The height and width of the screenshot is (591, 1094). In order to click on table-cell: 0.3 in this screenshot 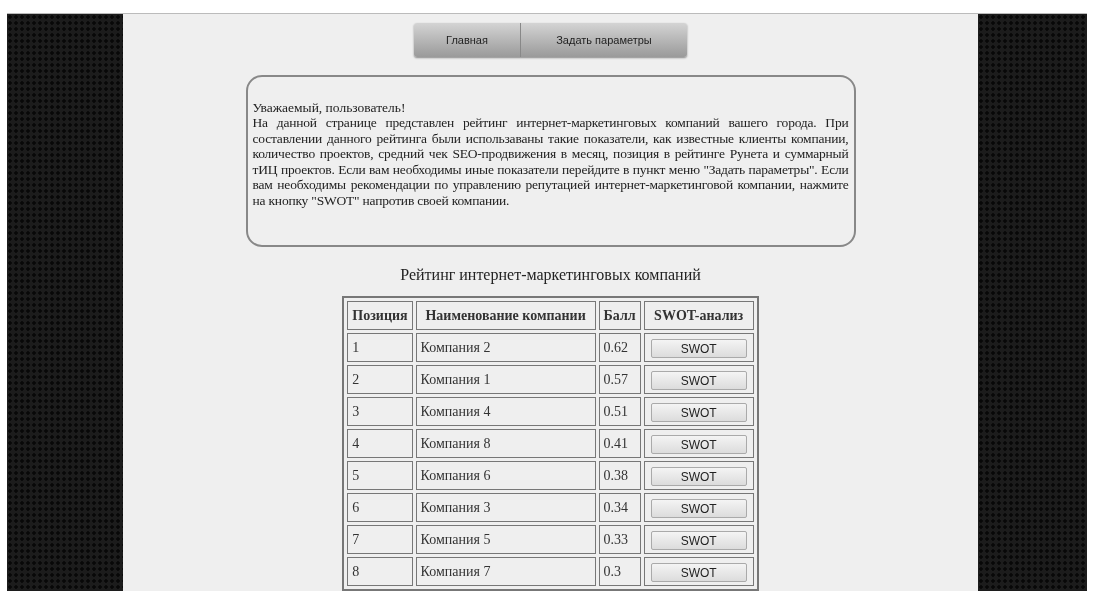, I will do `click(619, 571)`.